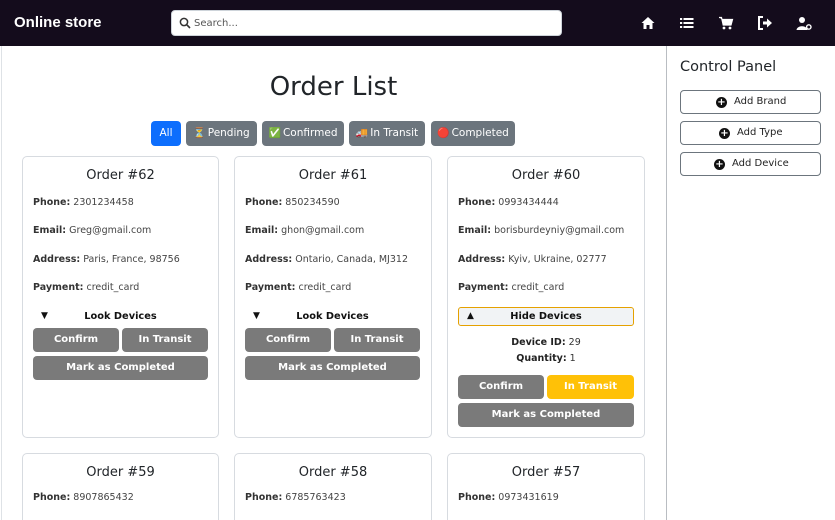 The width and height of the screenshot is (835, 520). Describe the element at coordinates (310, 133) in the screenshot. I see `filter-label: Confirmed` at that location.